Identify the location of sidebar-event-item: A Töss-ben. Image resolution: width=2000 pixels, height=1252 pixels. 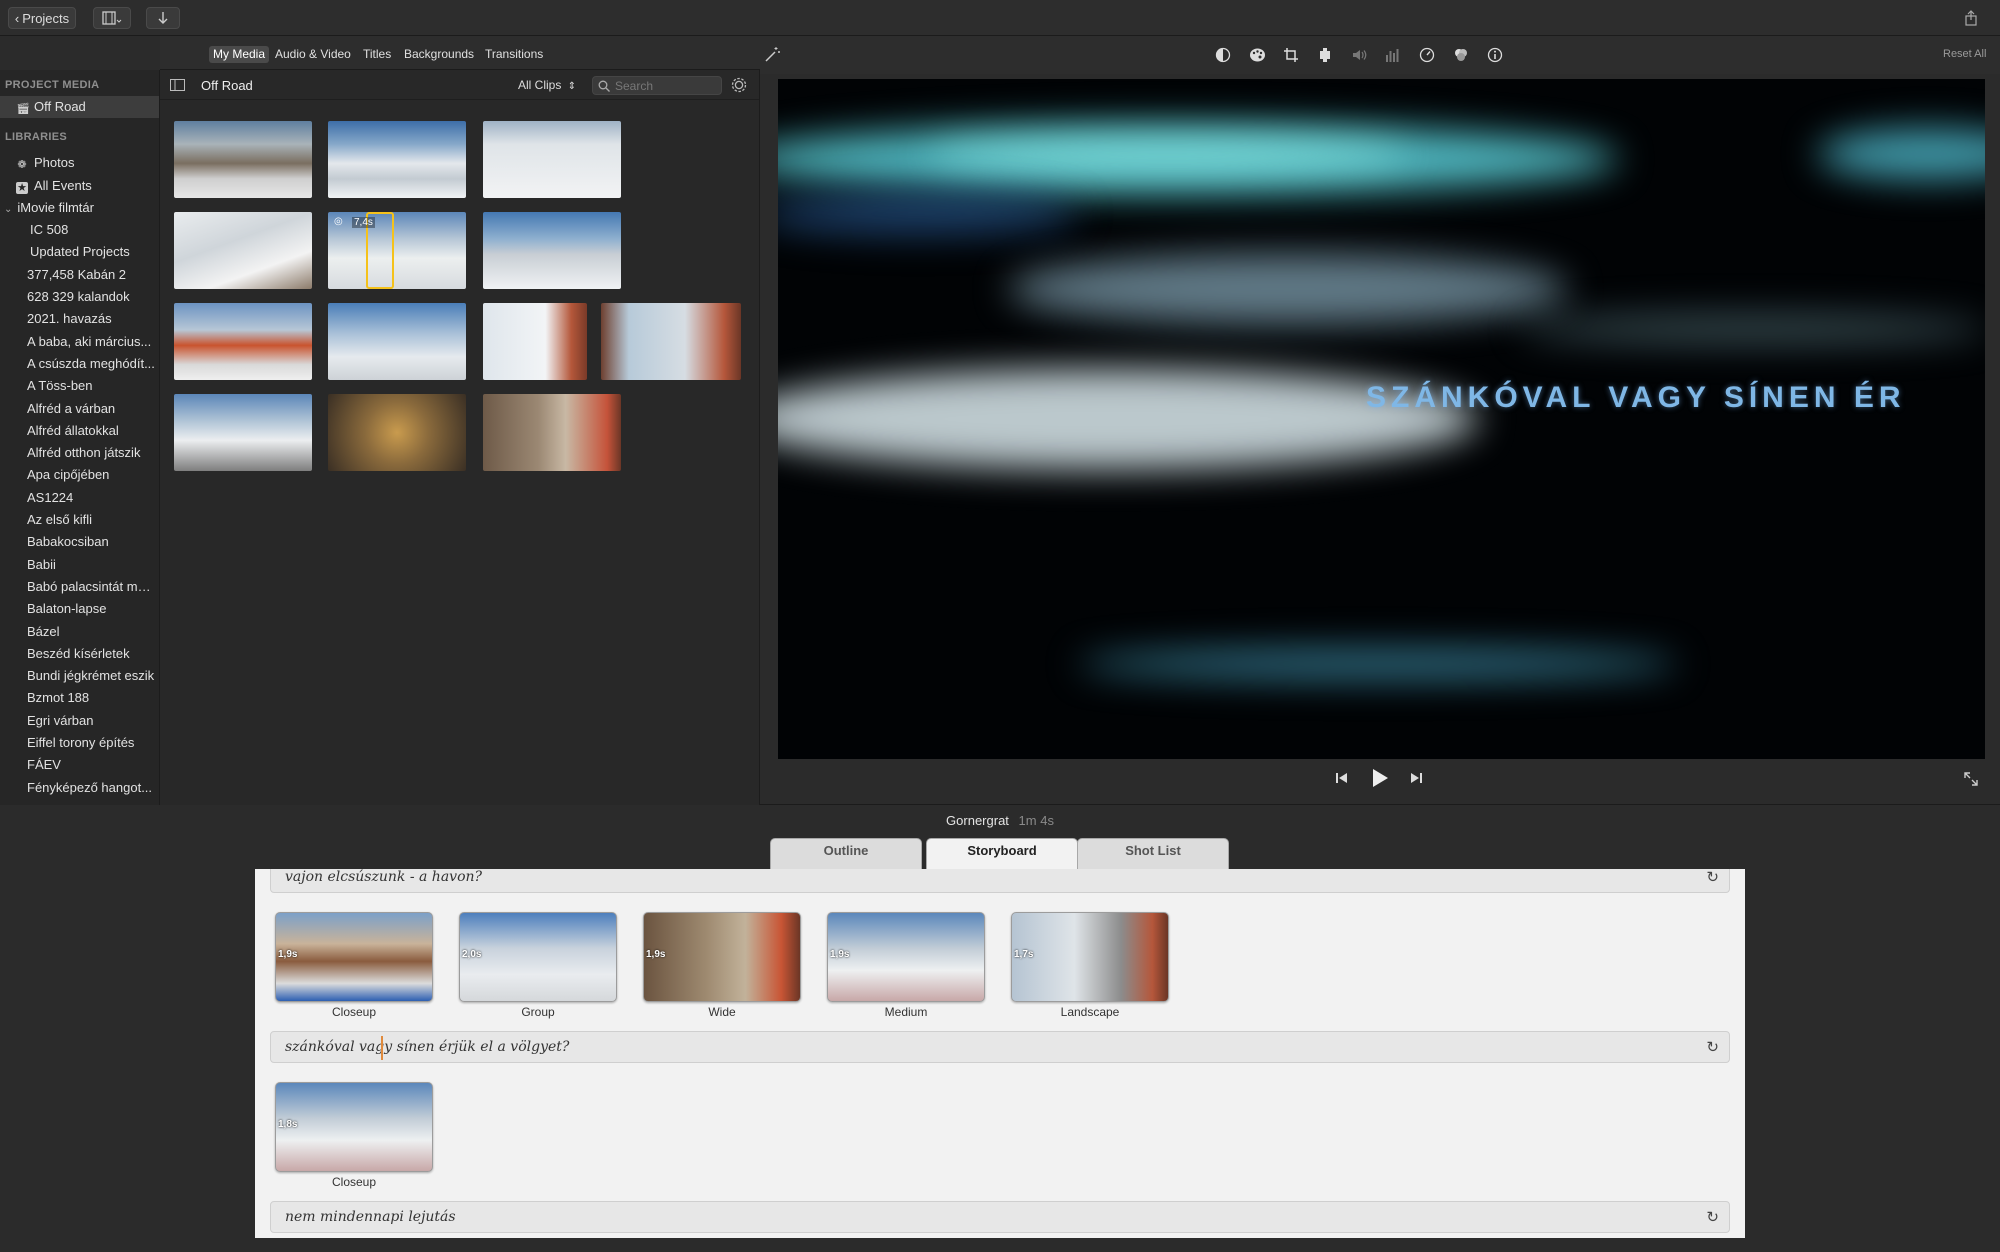
(79, 386).